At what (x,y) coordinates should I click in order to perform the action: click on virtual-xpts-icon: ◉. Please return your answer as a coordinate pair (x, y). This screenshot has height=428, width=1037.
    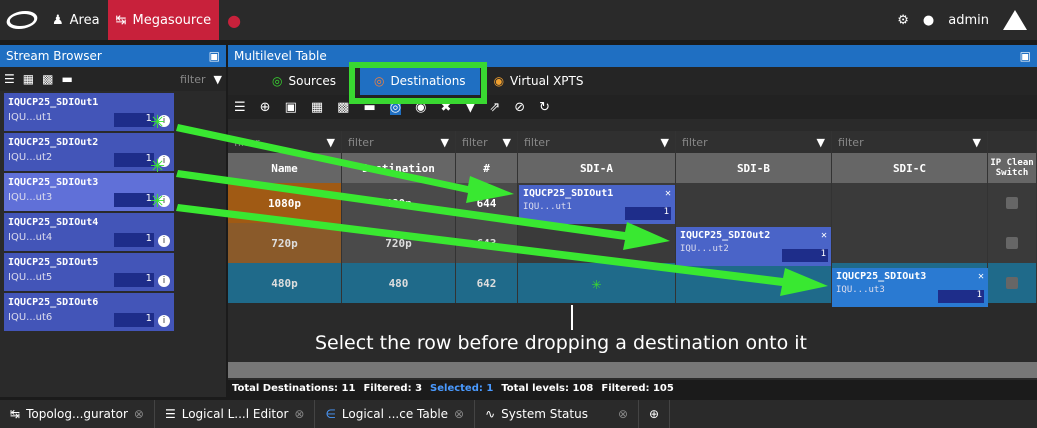
    Looking at the image, I should click on (499, 81).